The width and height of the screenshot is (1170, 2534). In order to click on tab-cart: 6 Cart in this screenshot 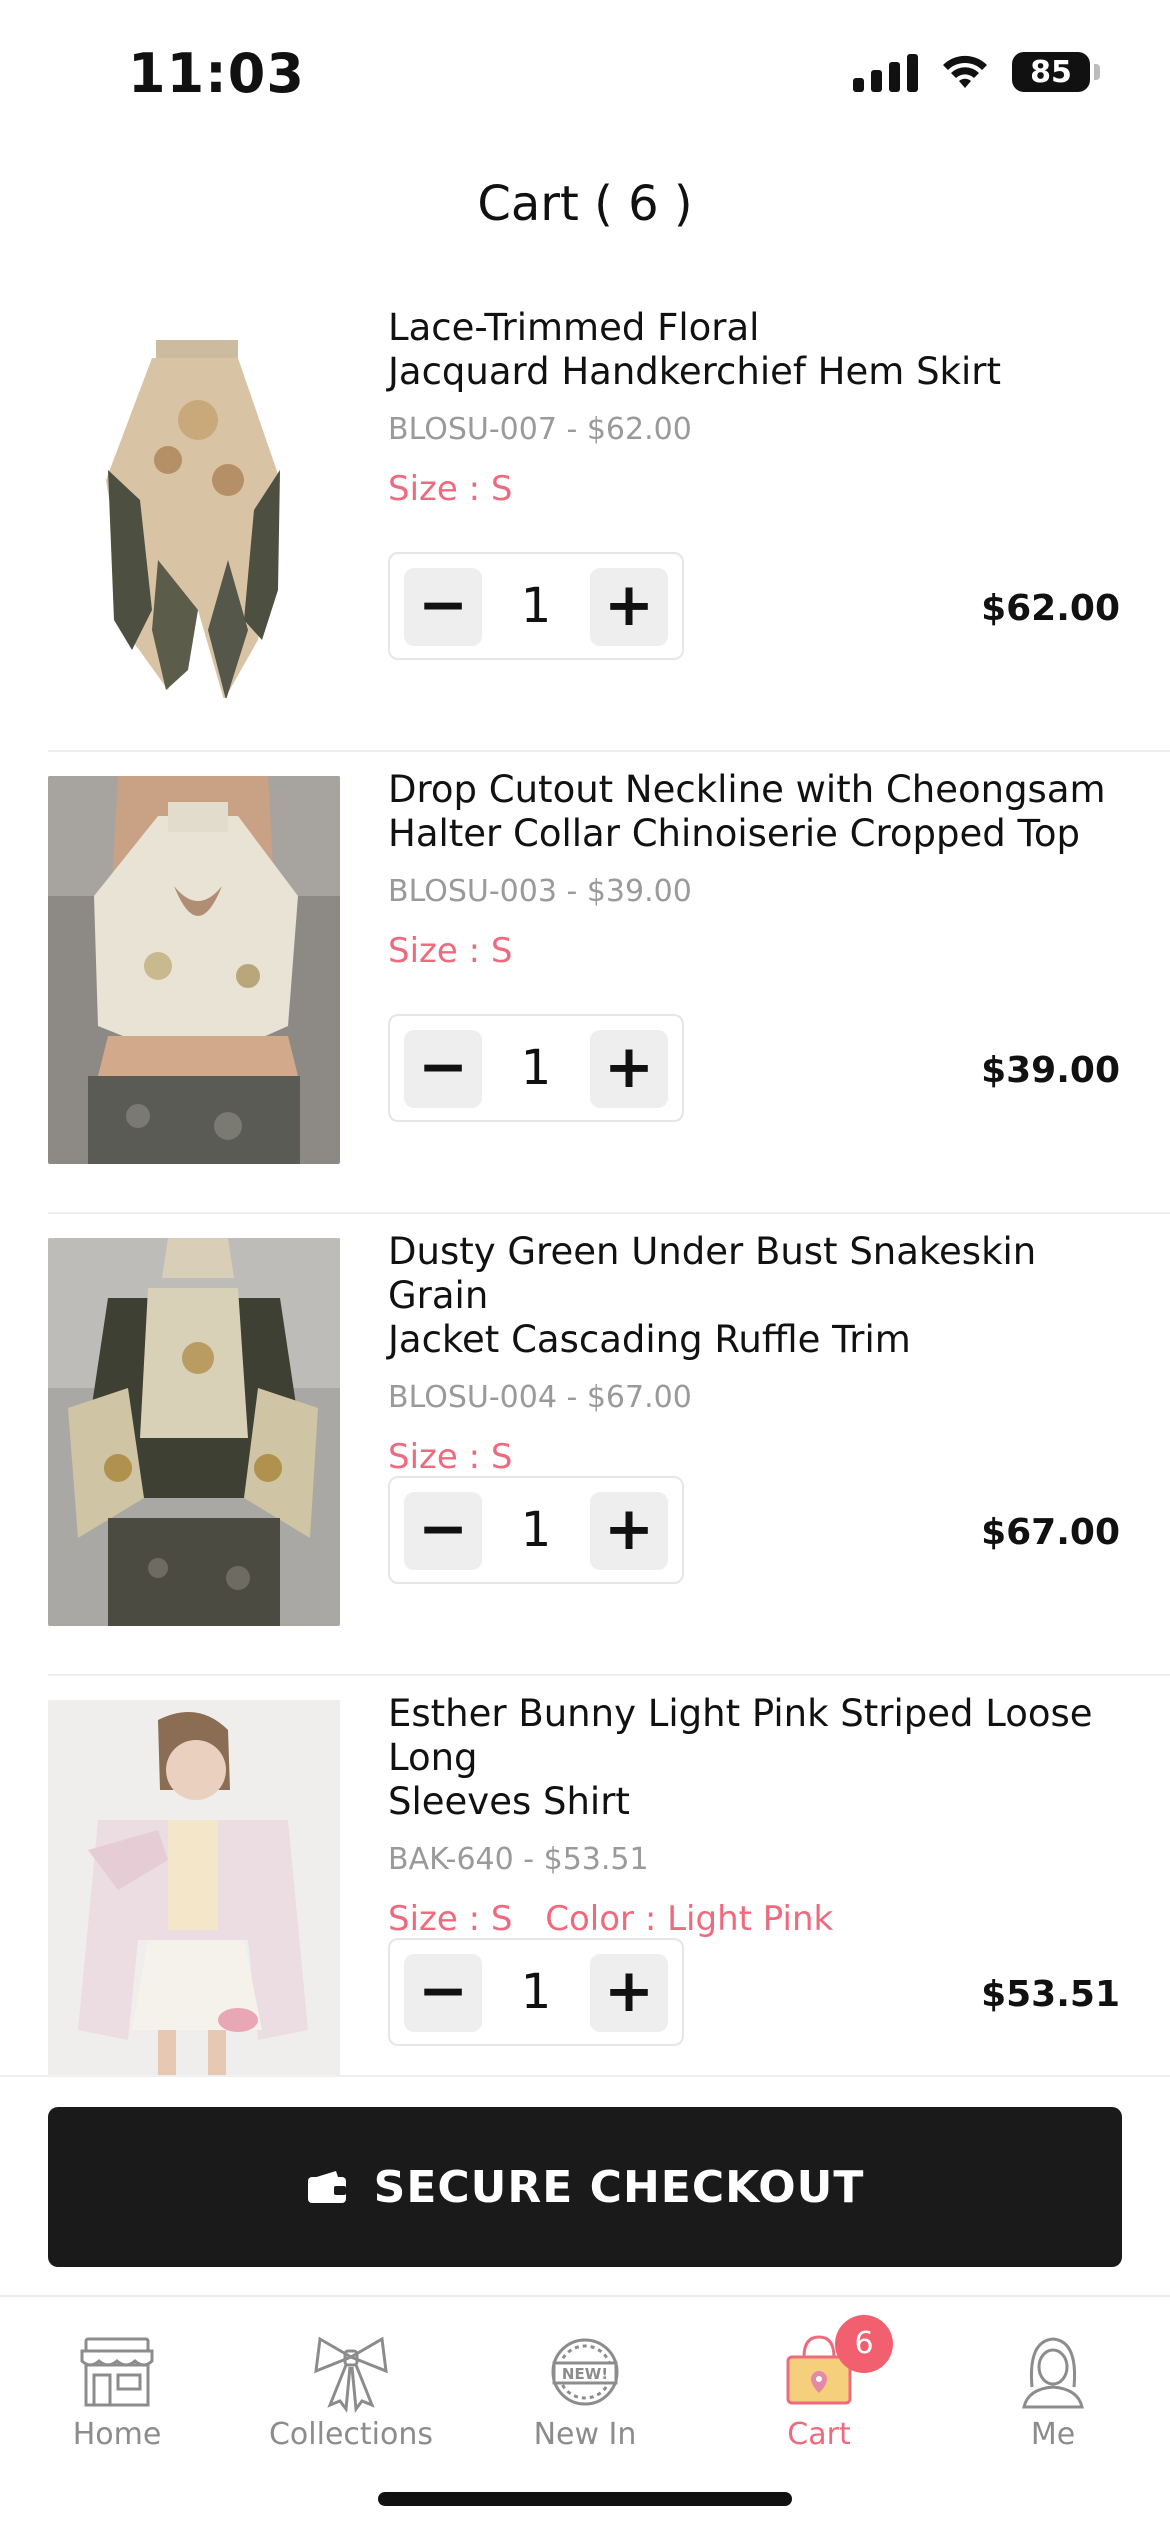, I will do `click(819, 2383)`.